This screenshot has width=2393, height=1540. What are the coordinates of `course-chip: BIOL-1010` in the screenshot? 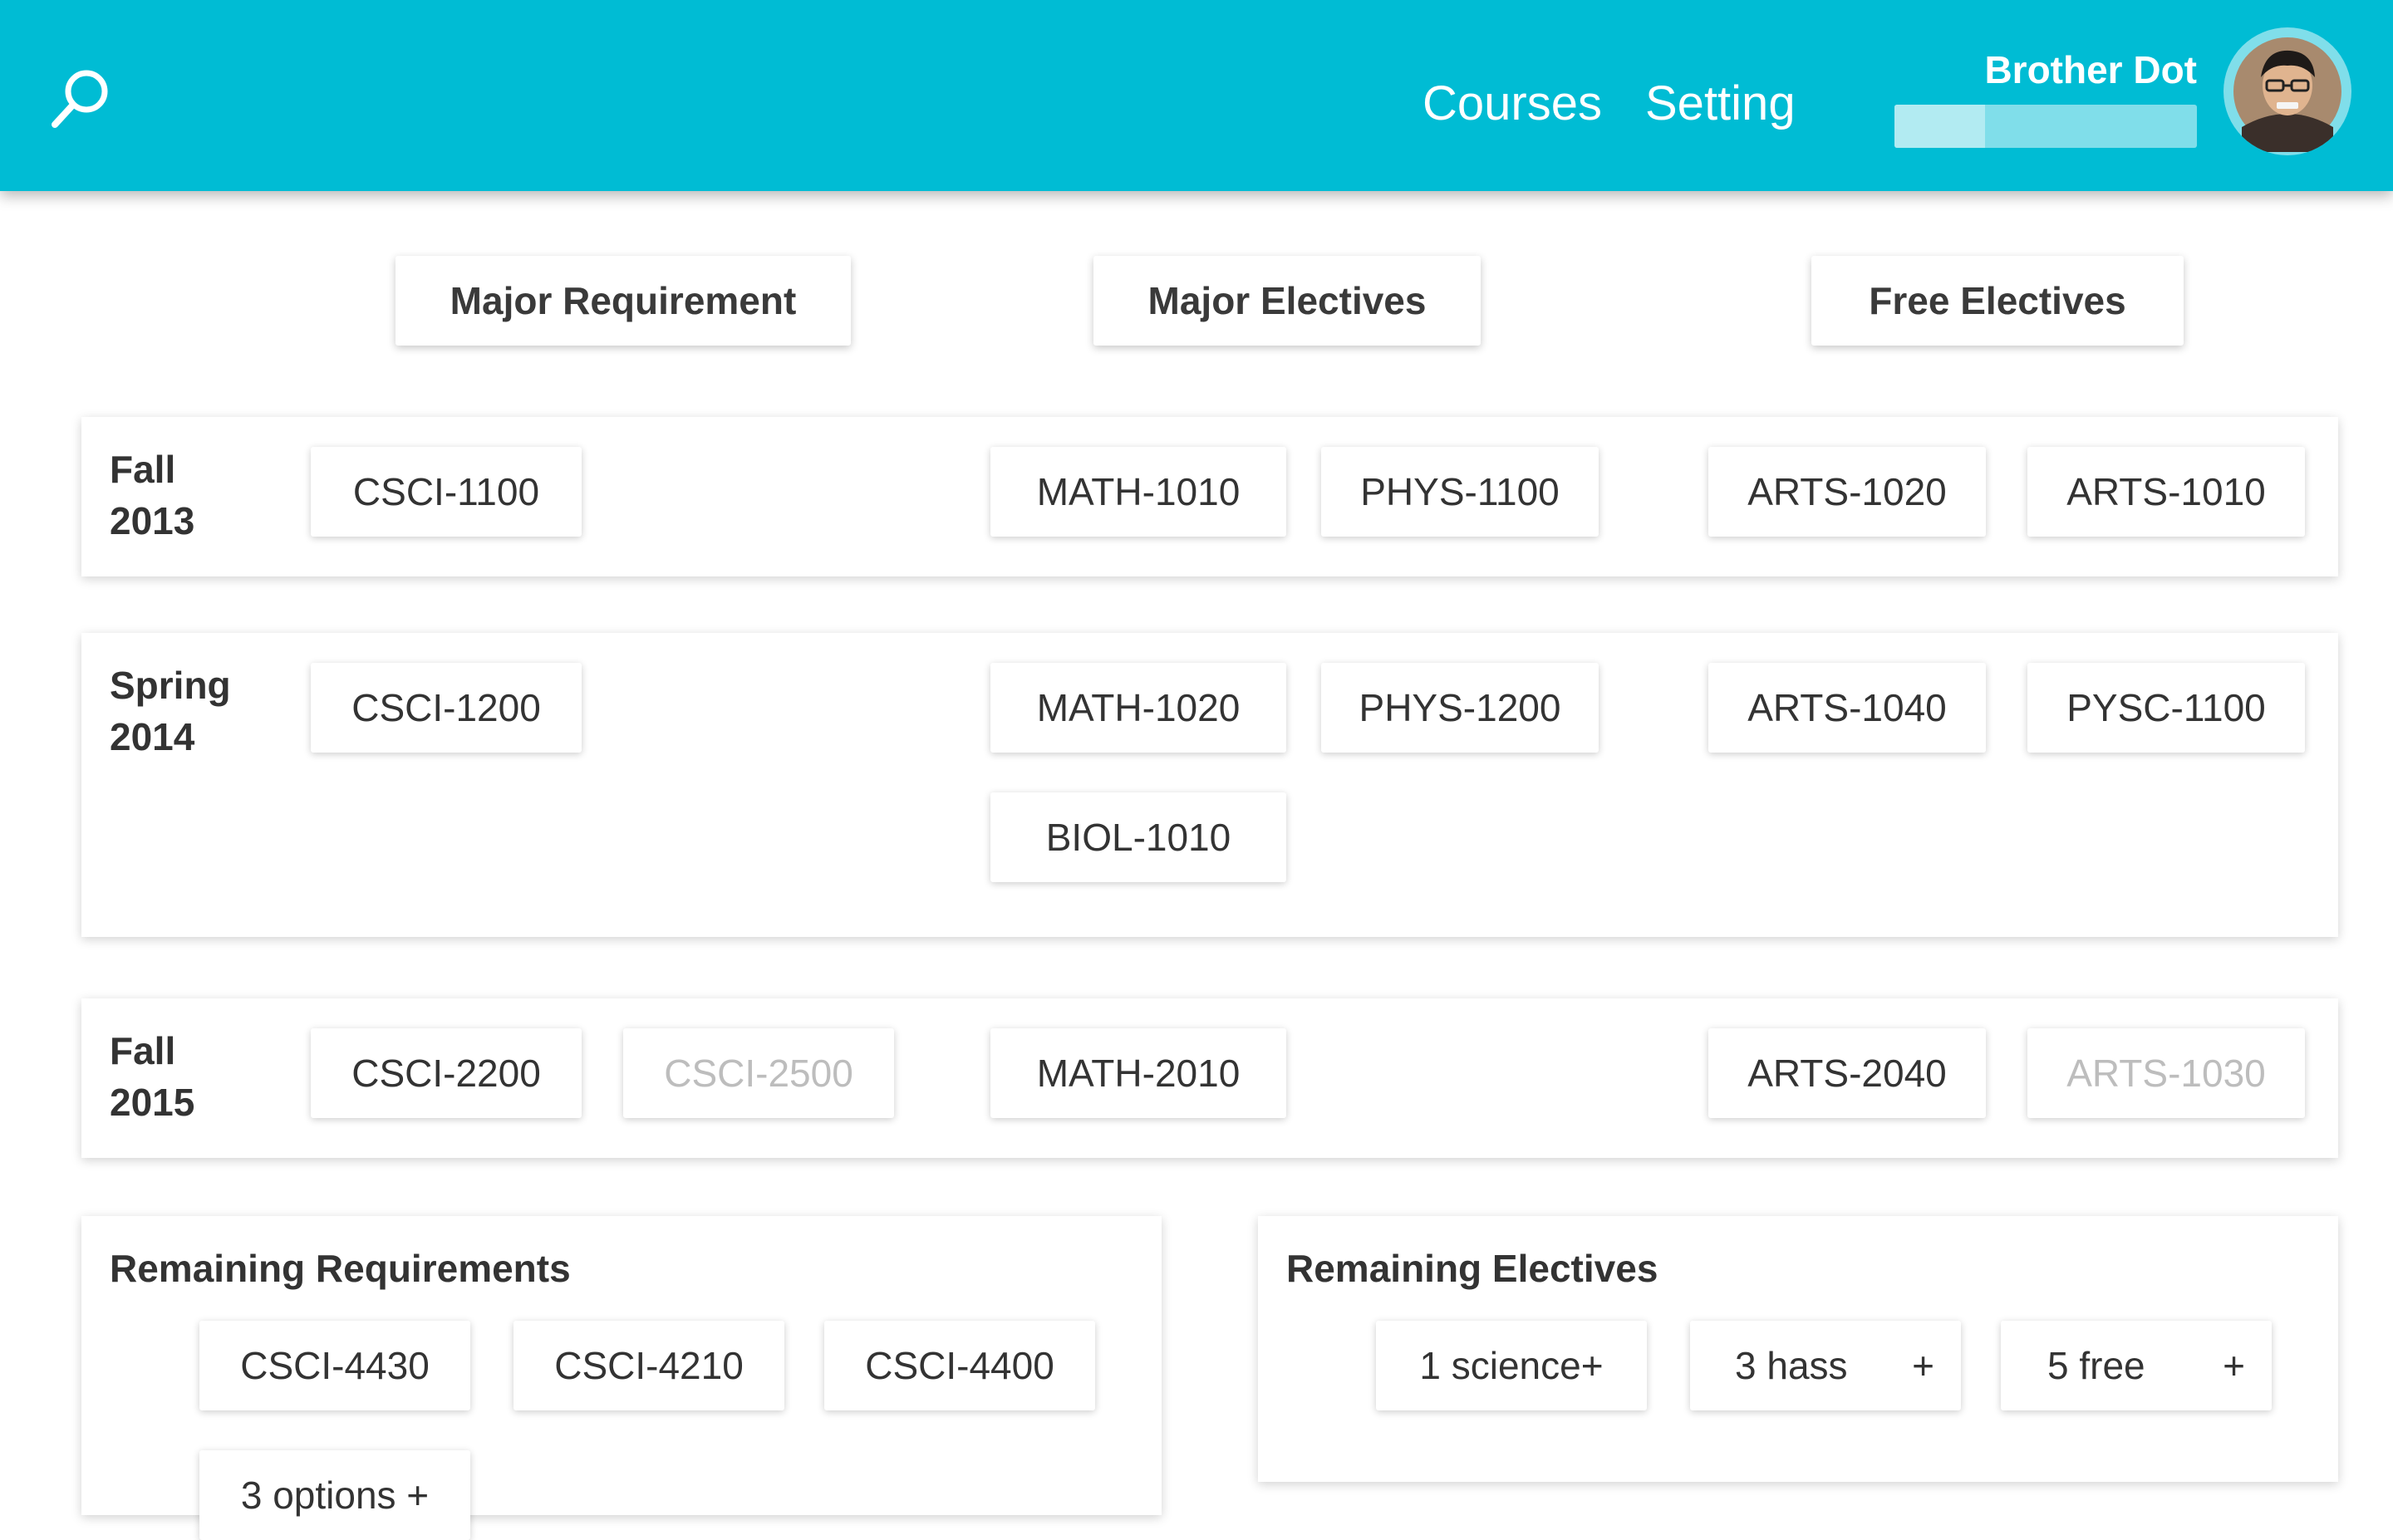 It's located at (1138, 837).